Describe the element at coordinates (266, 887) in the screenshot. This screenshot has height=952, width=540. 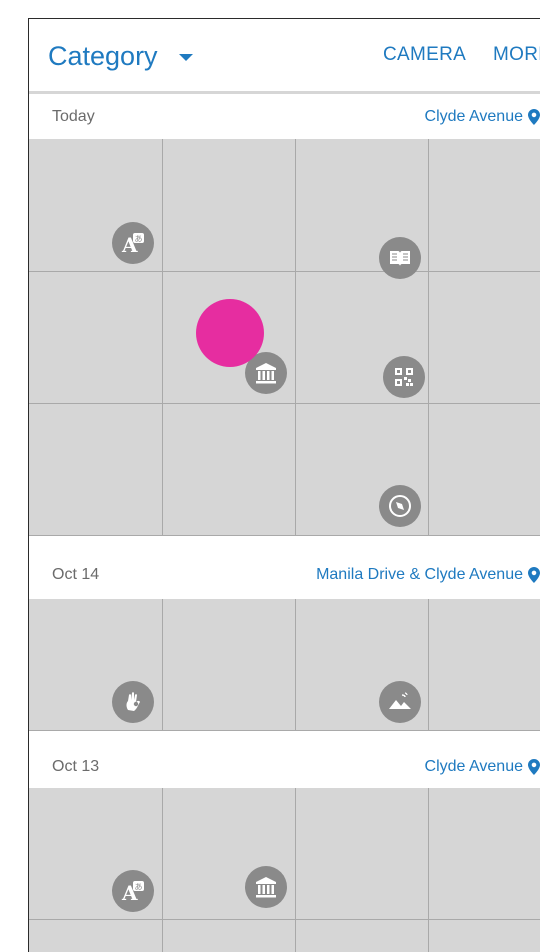
I see `museum-icon` at that location.